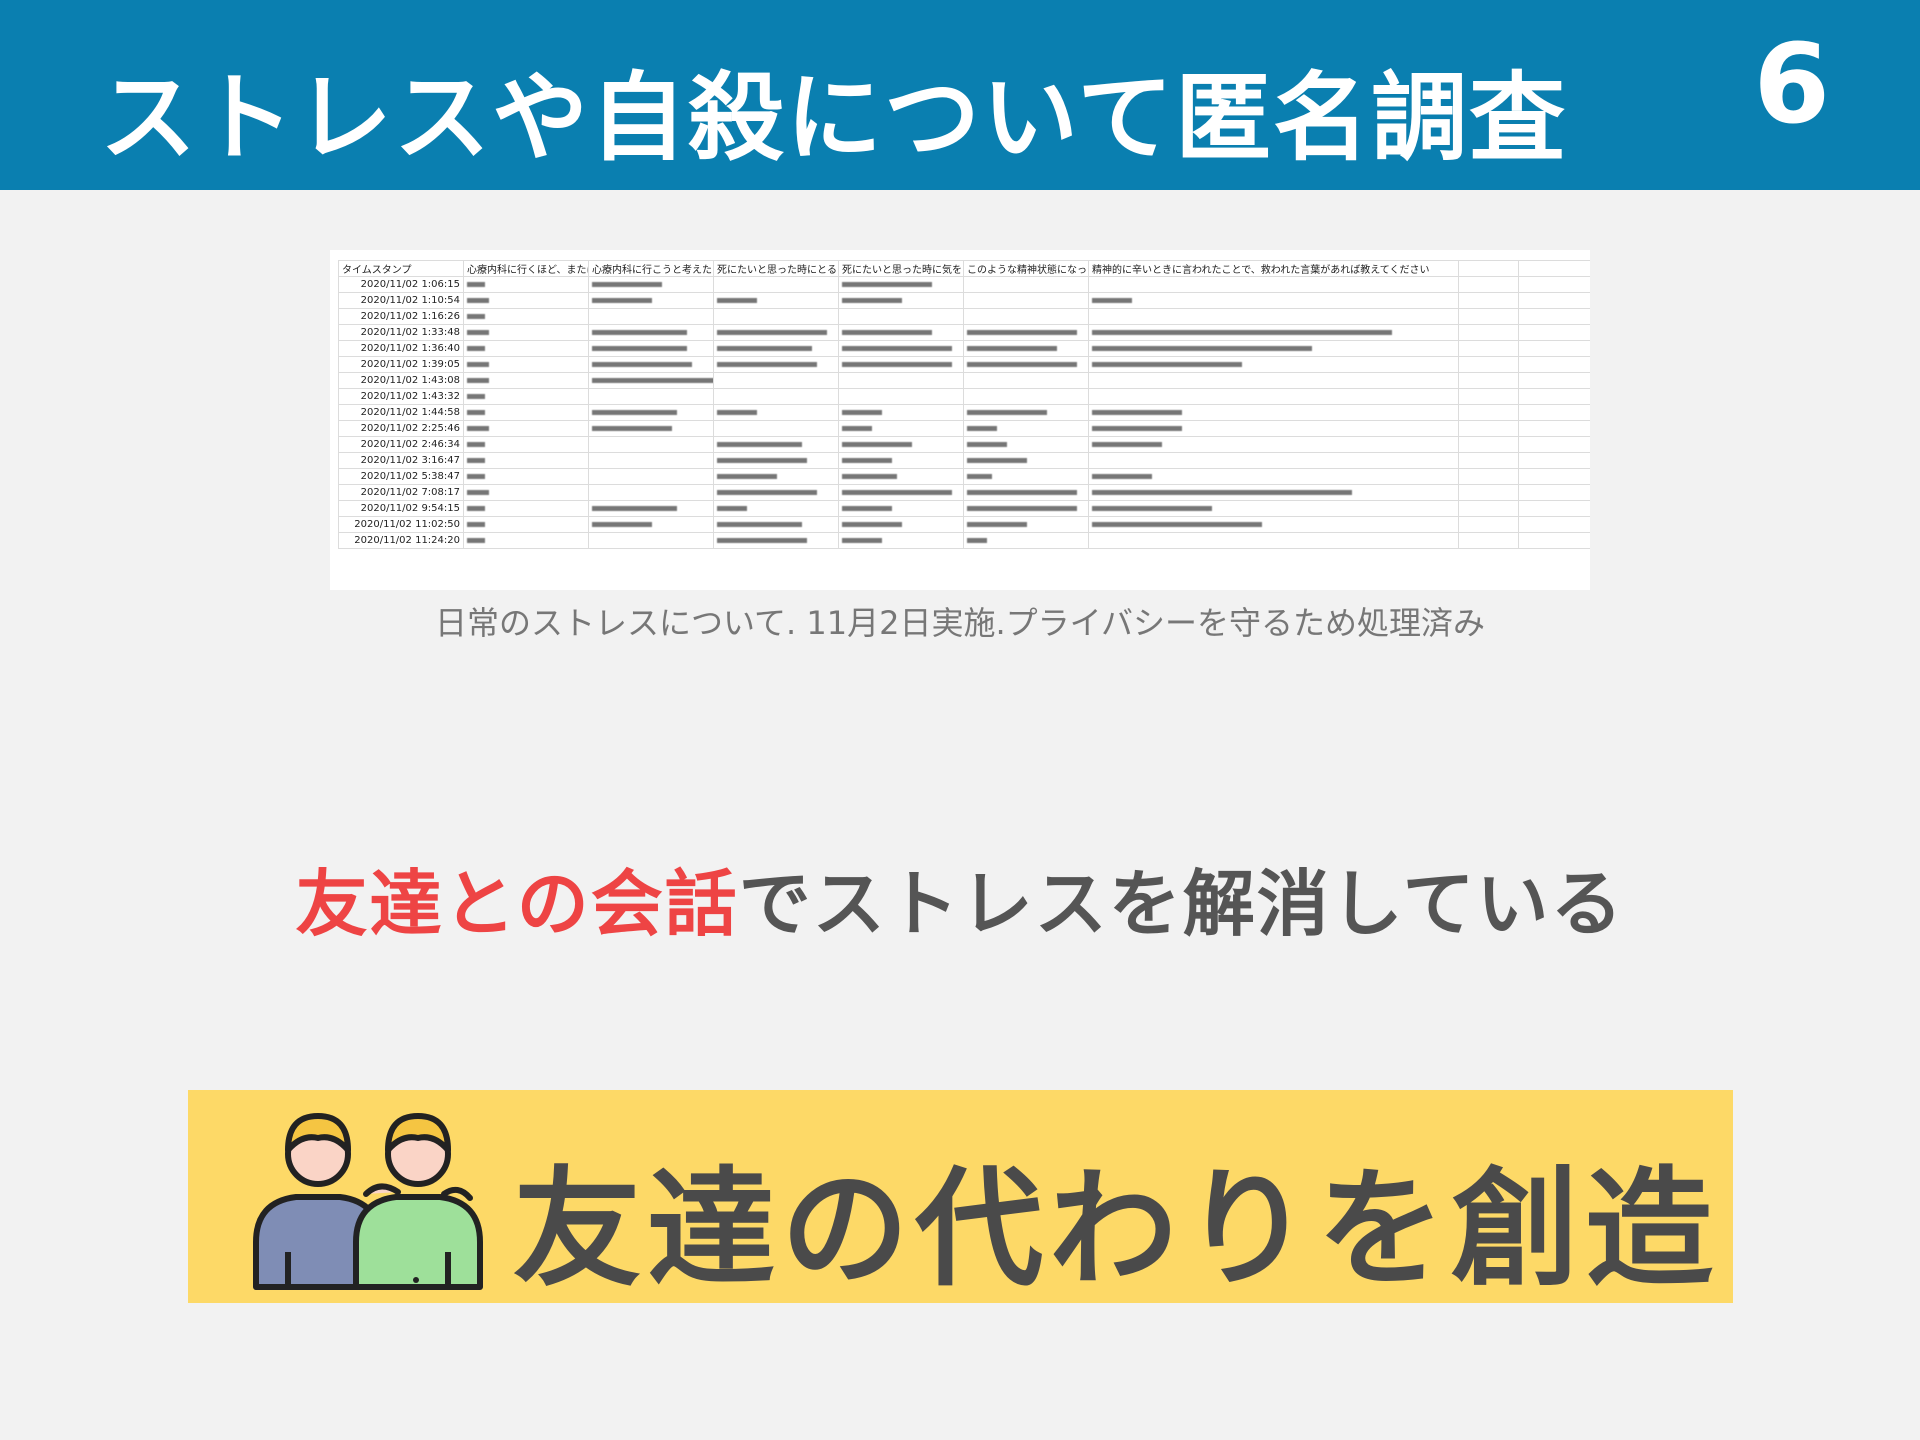  What do you see at coordinates (401, 428) in the screenshot?
I see `timestamp-cell: 2020/11/02 2:25:46` at bounding box center [401, 428].